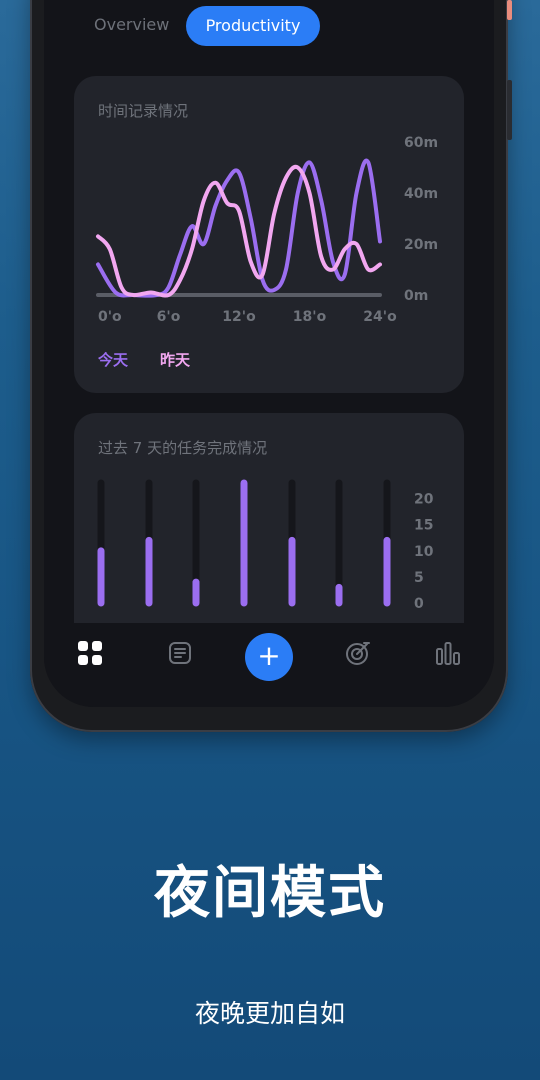 Image resolution: width=540 pixels, height=1080 pixels. I want to click on x-tick-label: 6'o, so click(169, 317).